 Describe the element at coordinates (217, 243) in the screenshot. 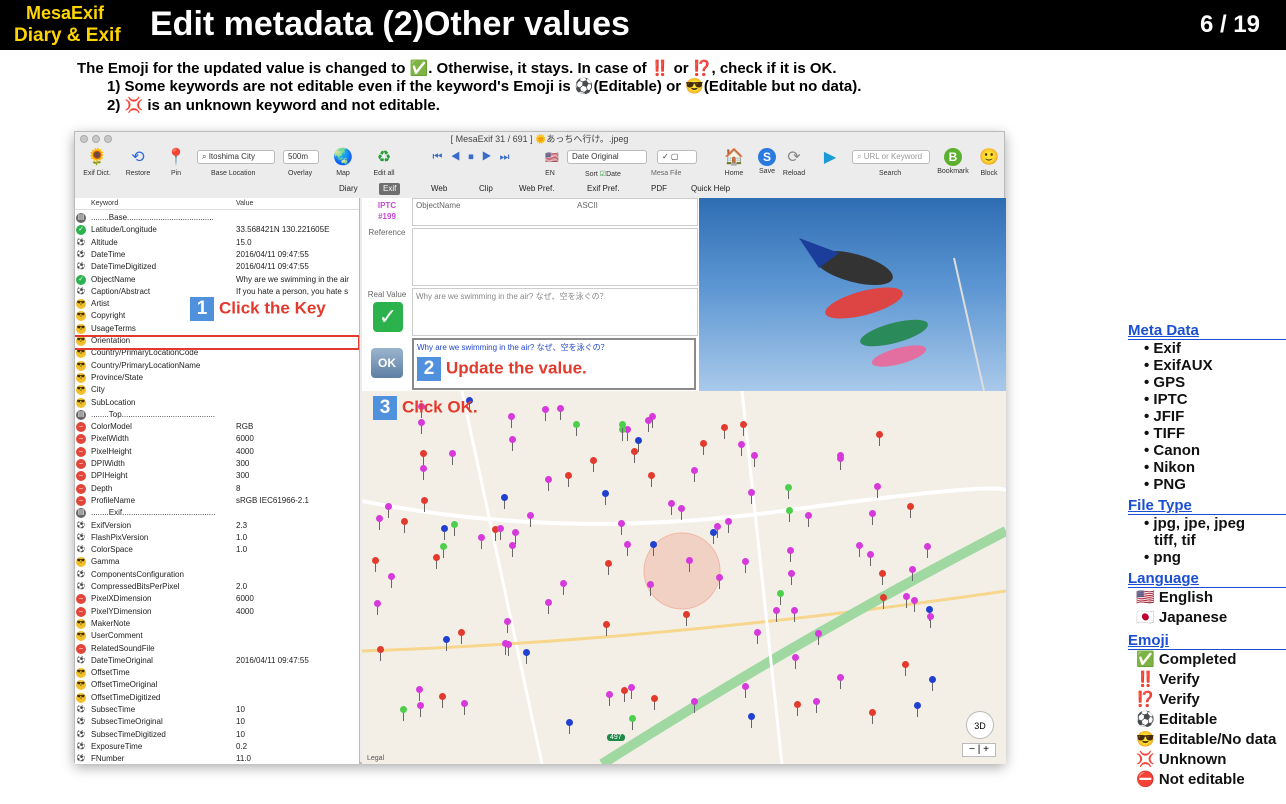

I see `table-row: ⚽ Altitude 15.0` at that location.